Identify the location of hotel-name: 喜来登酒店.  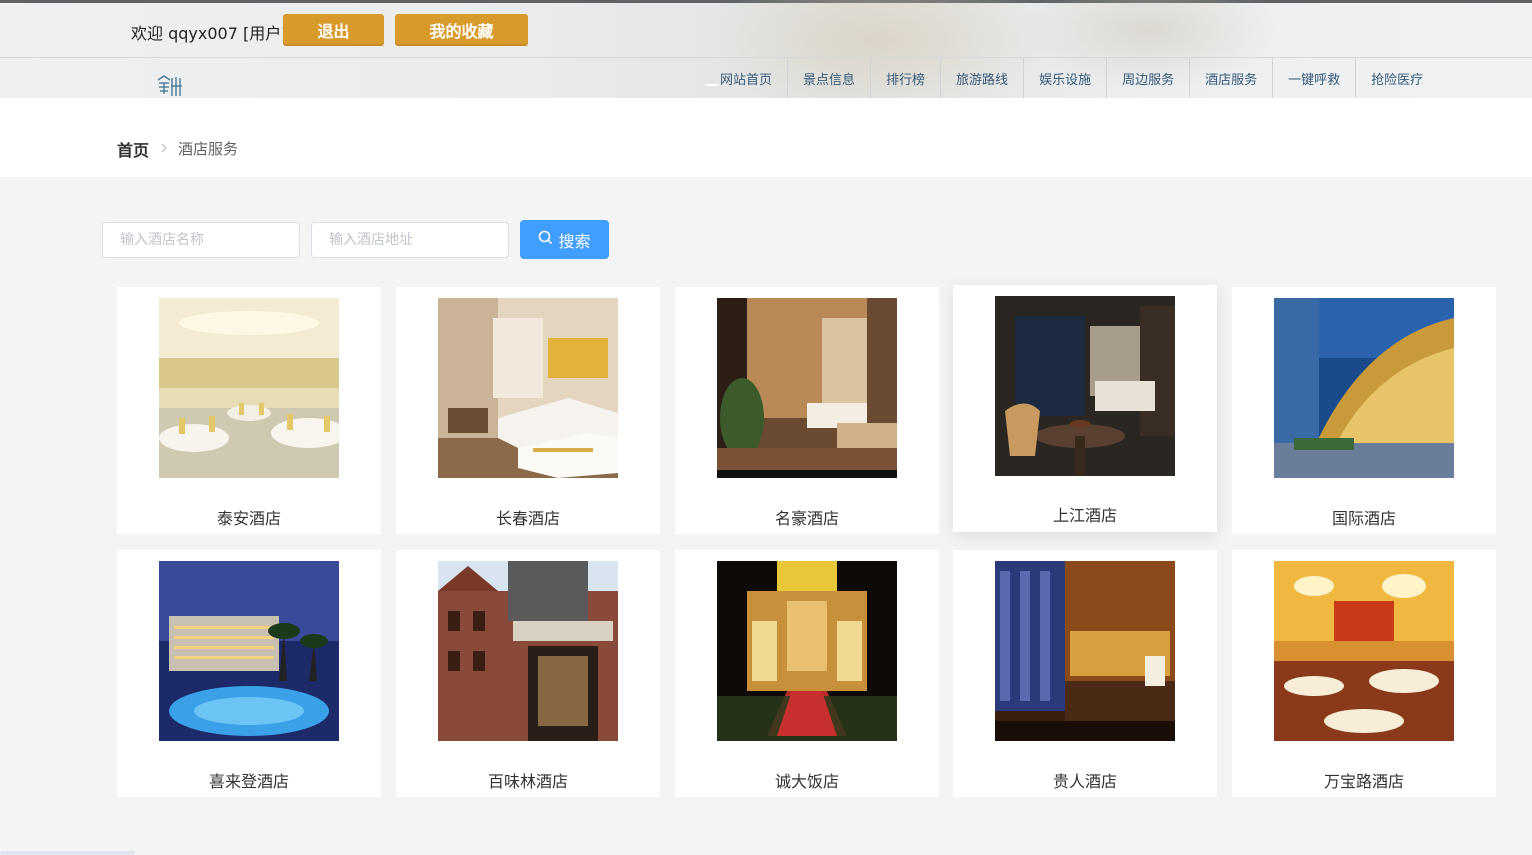
(248, 781).